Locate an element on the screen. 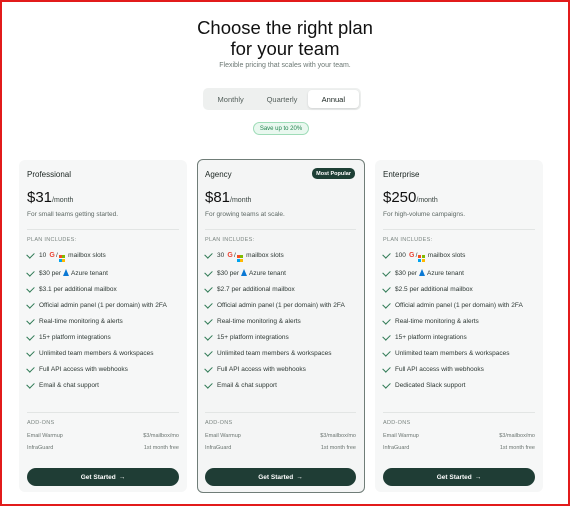  billing-option-monthly: Monthly is located at coordinates (230, 99).